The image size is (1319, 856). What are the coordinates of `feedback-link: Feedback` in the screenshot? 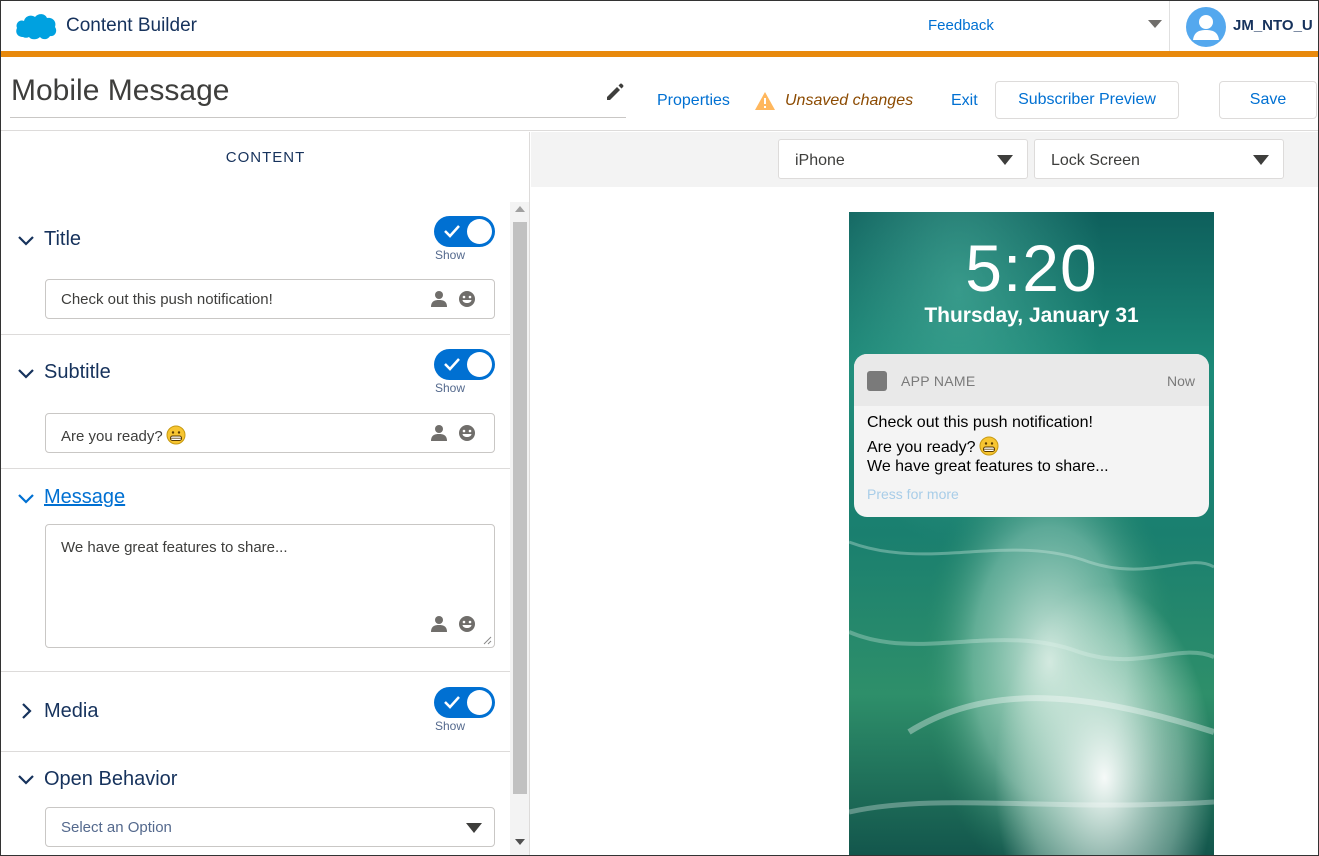 It's located at (961, 25).